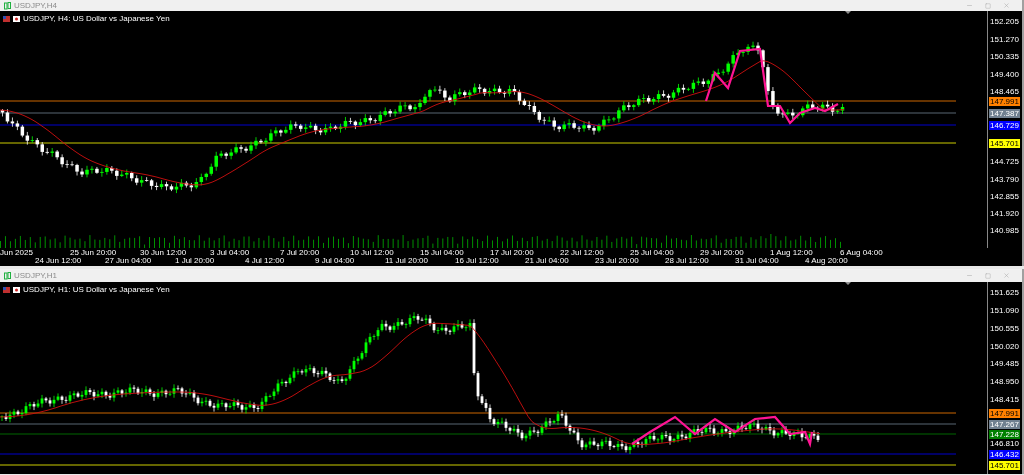 This screenshot has height=475, width=1024. Describe the element at coordinates (687, 261) in the screenshot. I see `time-axis-label: 28 Jul 12:00` at that location.